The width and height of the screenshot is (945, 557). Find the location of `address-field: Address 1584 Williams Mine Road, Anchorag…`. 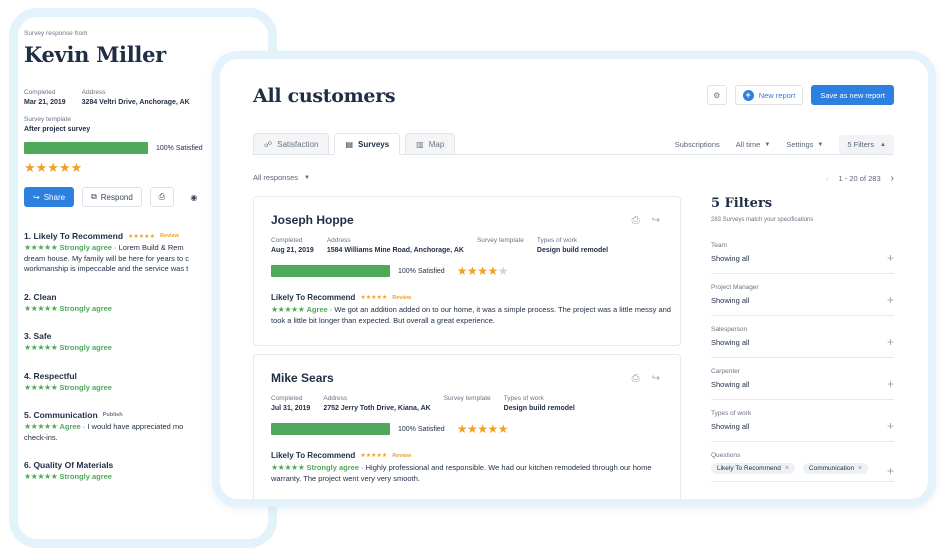

address-field: Address 1584 Williams Mine Road, Anchorag… is located at coordinates (395, 245).